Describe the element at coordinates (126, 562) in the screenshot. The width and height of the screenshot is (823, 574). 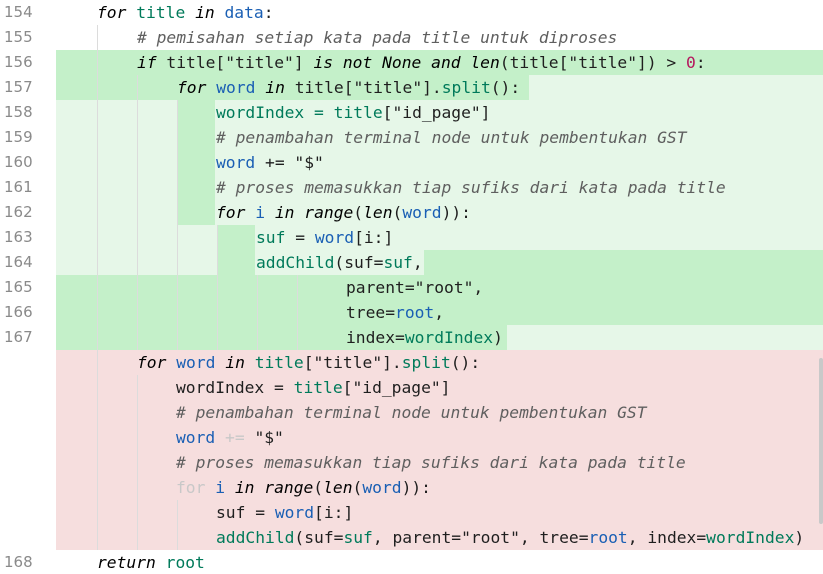
I see `keyword-return: return` at that location.